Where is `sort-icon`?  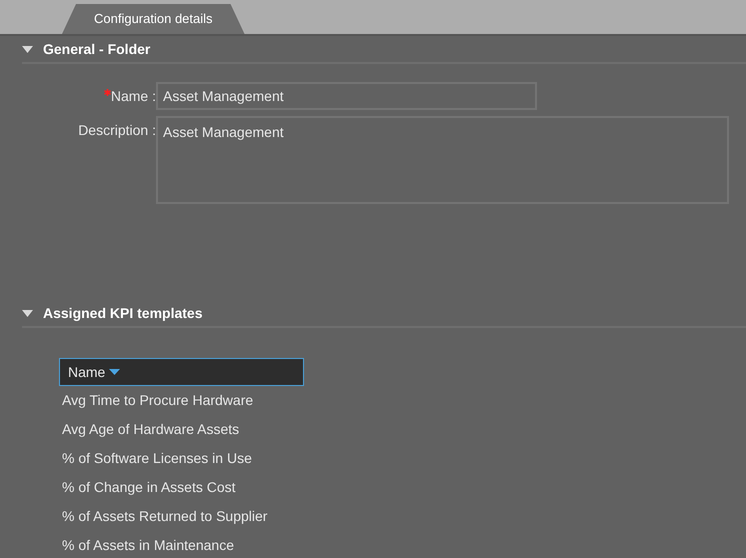 sort-icon is located at coordinates (114, 372).